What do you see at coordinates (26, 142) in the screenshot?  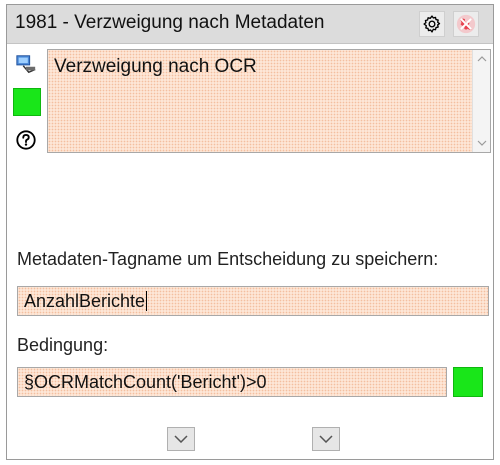 I see `help-icon` at bounding box center [26, 142].